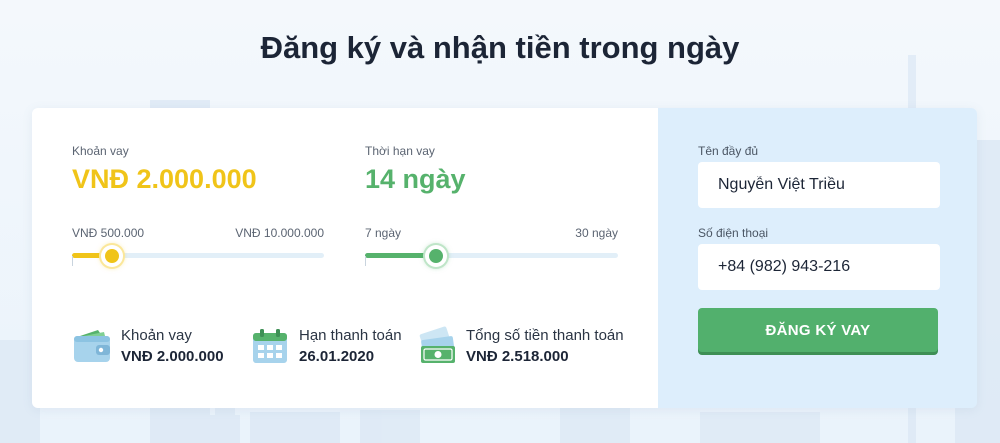  What do you see at coordinates (437, 344) in the screenshot?
I see `money-icon` at bounding box center [437, 344].